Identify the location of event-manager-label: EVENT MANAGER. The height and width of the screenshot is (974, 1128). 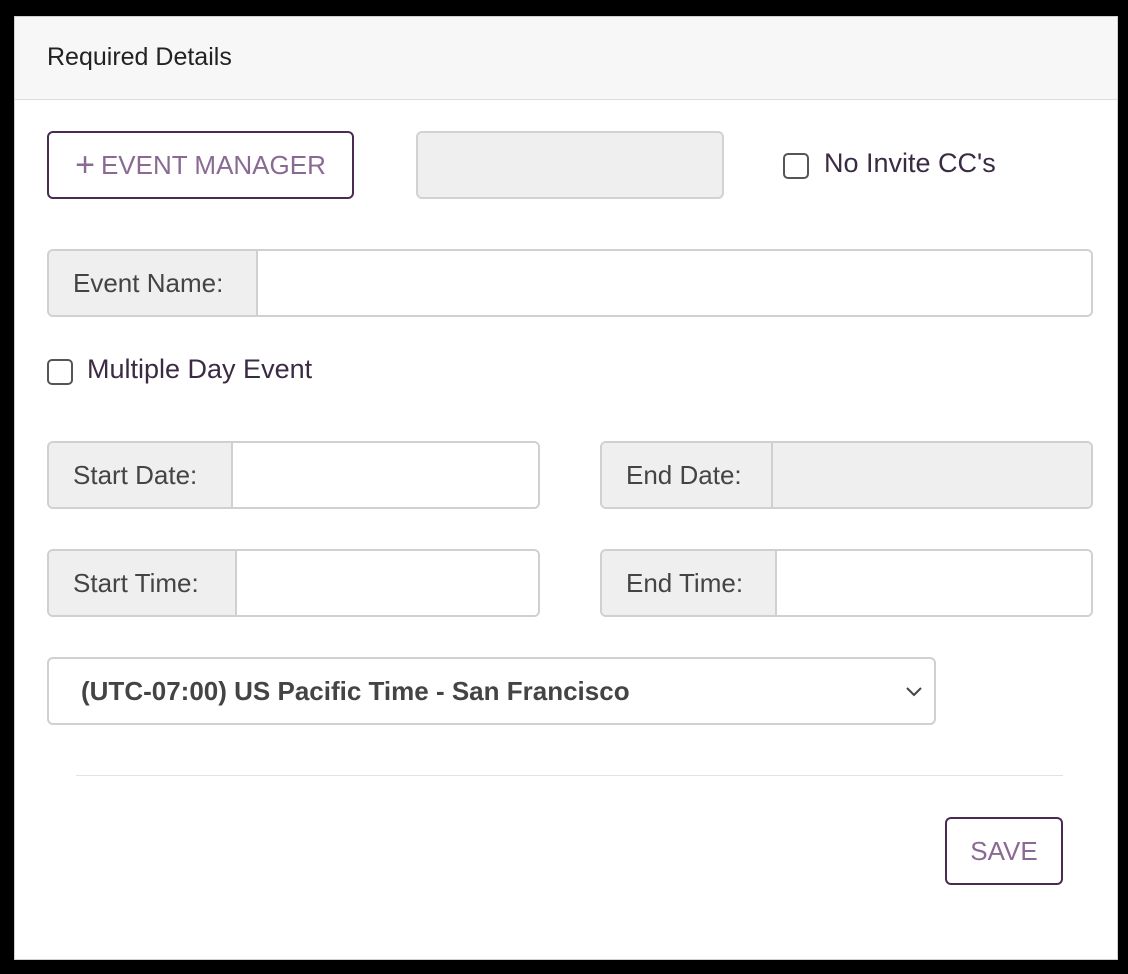
(213, 164).